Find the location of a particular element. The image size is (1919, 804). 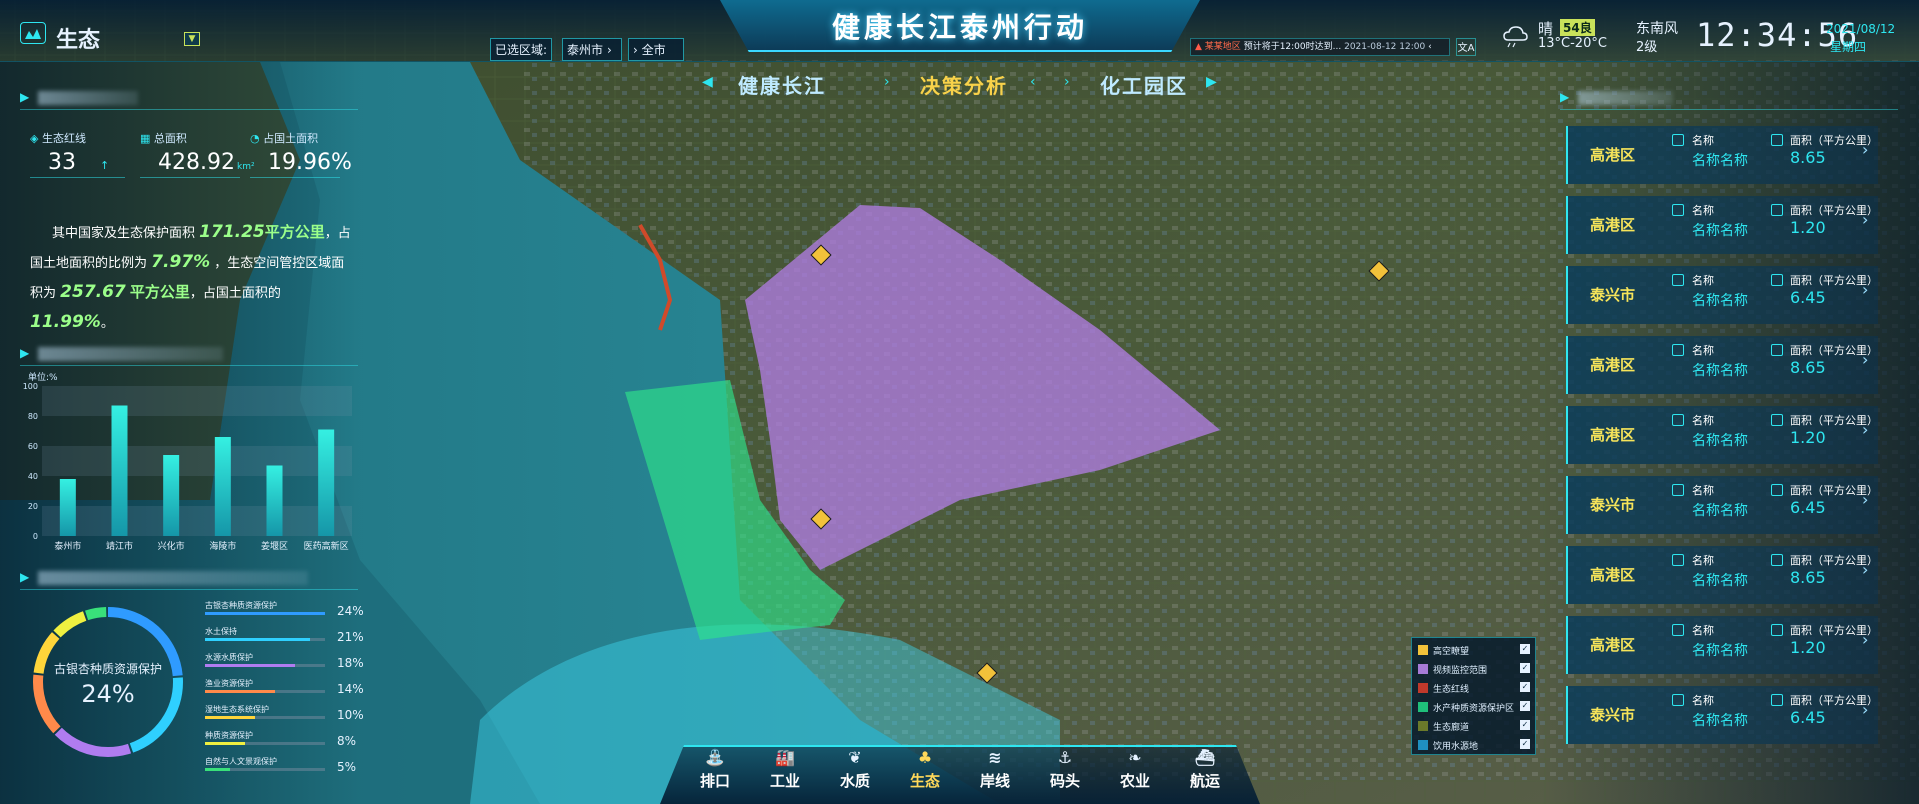

stat-redline: ◈ 生态红线 33 ↑ is located at coordinates (77, 154).